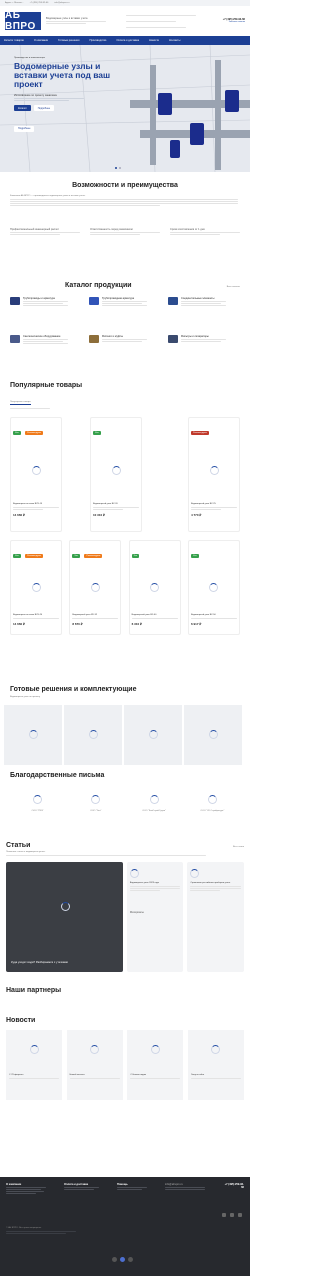 The height and width of the screenshot is (1276, 320). What do you see at coordinates (195, 336) in the screenshot?
I see `catalog-category-name: Фильтры и сепараторы` at bounding box center [195, 336].